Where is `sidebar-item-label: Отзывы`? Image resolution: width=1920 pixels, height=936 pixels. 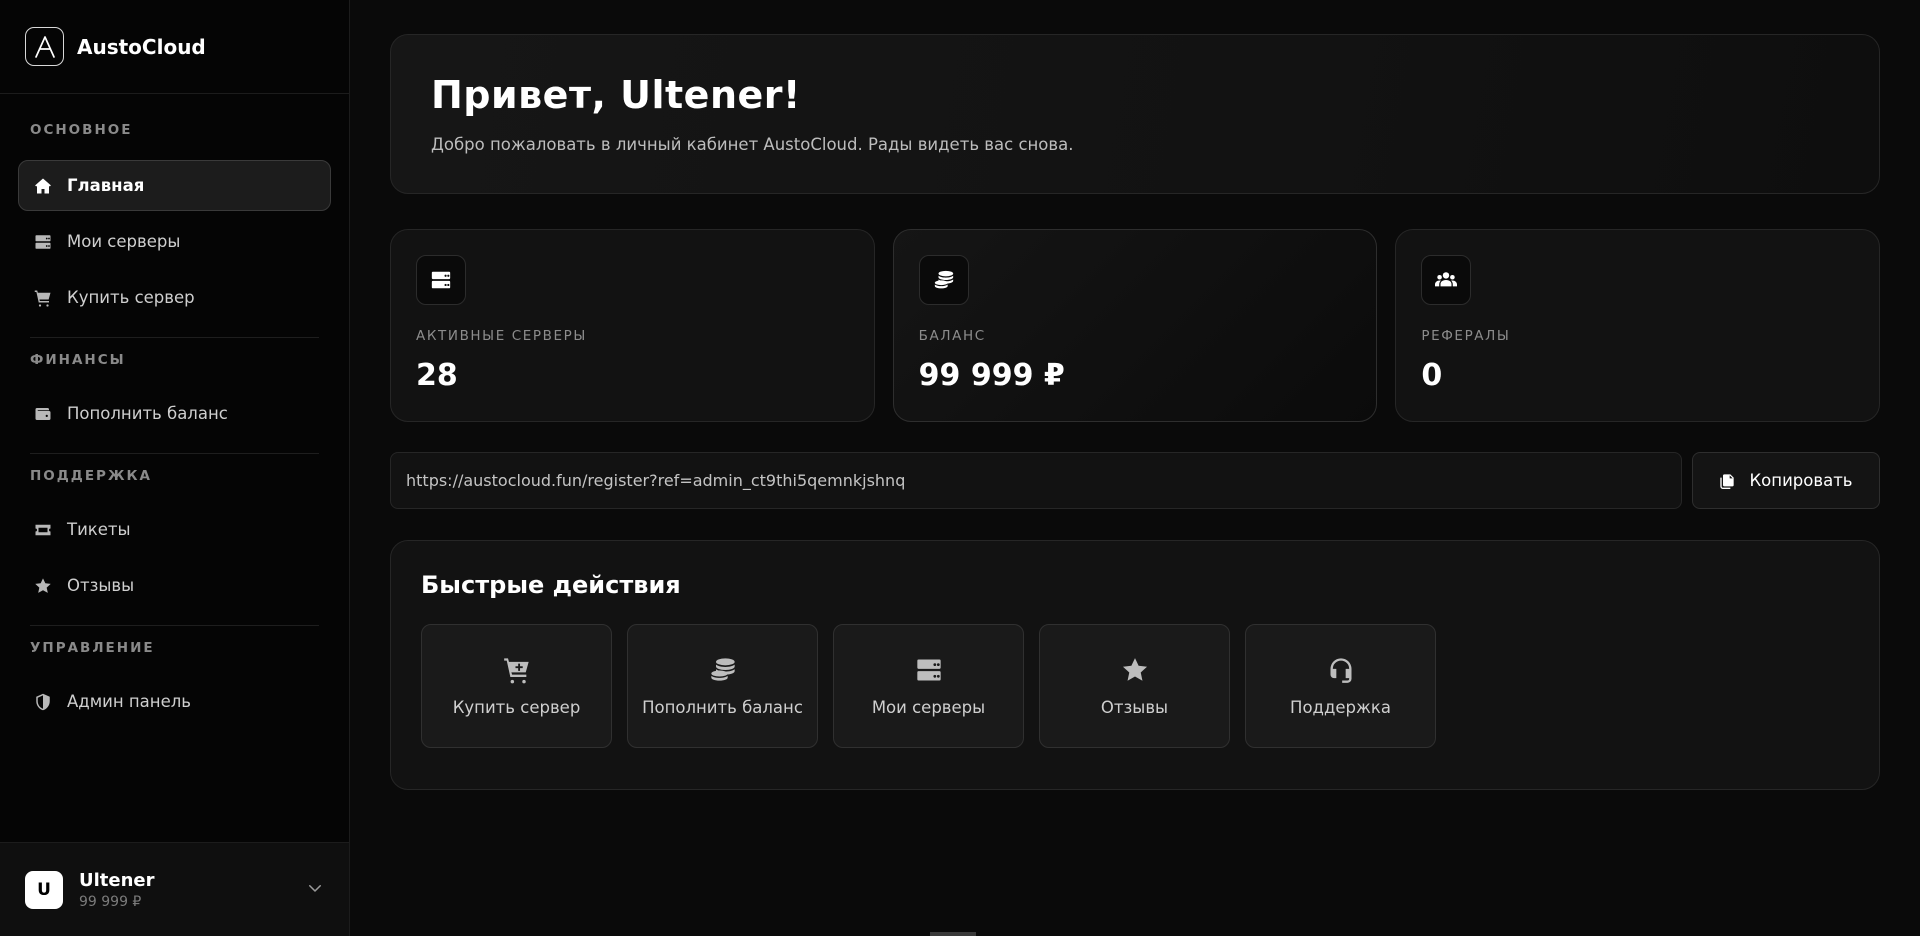 sidebar-item-label: Отзывы is located at coordinates (101, 585).